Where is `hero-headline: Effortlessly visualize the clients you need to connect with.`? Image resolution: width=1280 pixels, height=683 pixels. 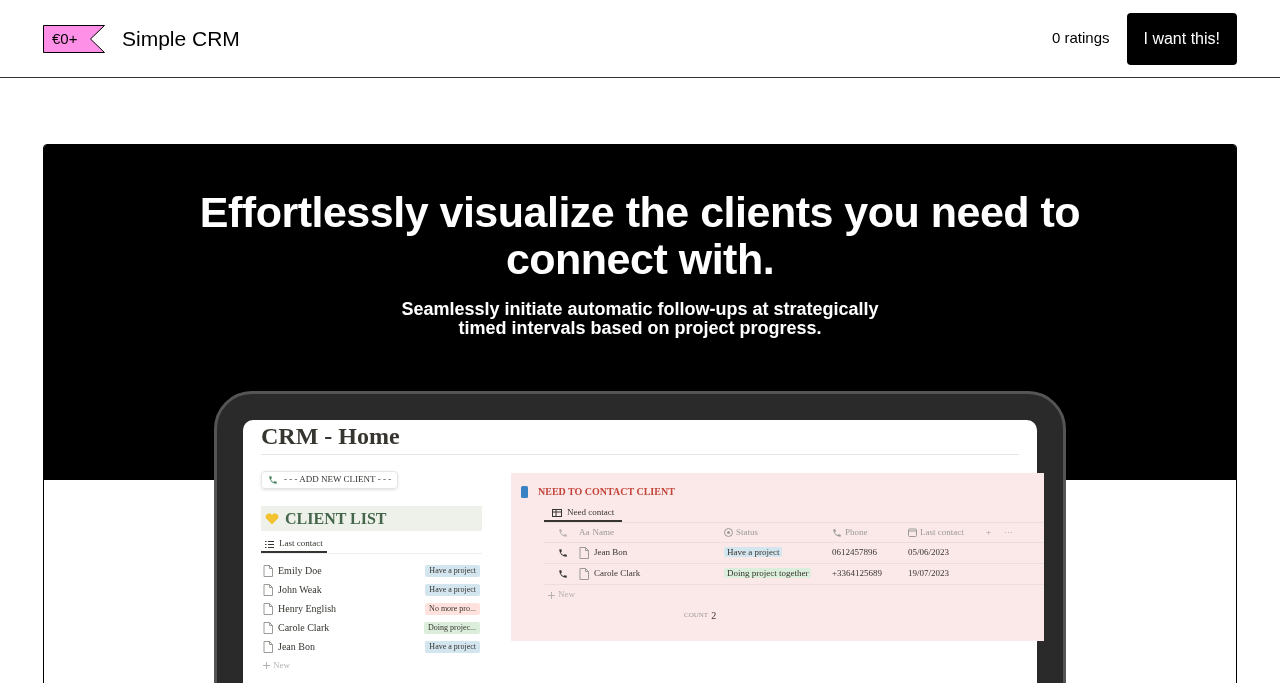
hero-headline: Effortlessly visualize the clients you need to connect with. is located at coordinates (640, 236).